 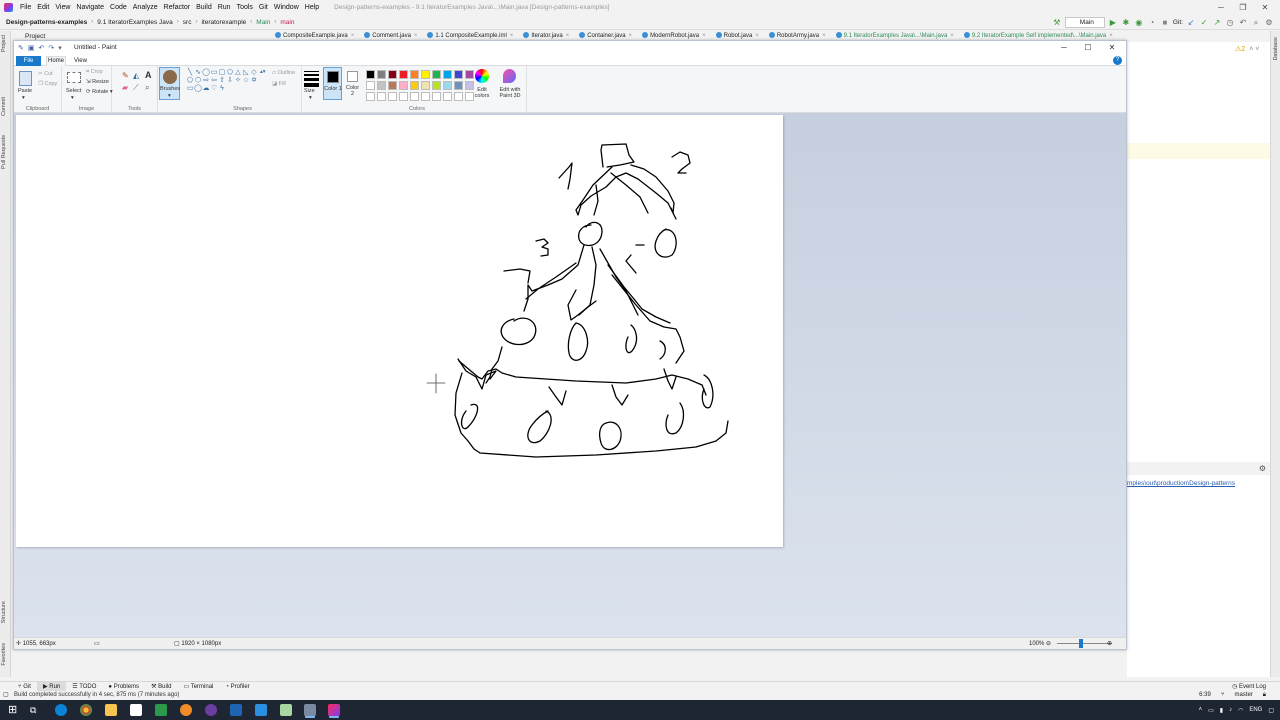 I want to click on notepad-icon, so click(x=286, y=710).